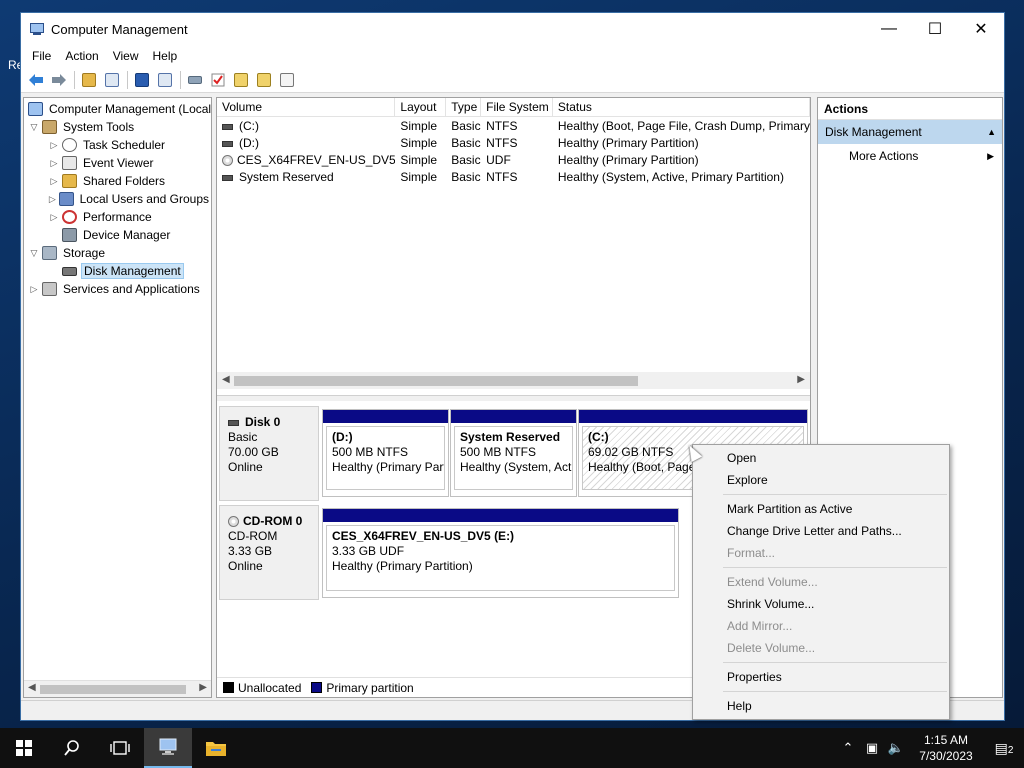 This screenshot has height=768, width=1024. I want to click on computer-management-icon, so click(168, 746).